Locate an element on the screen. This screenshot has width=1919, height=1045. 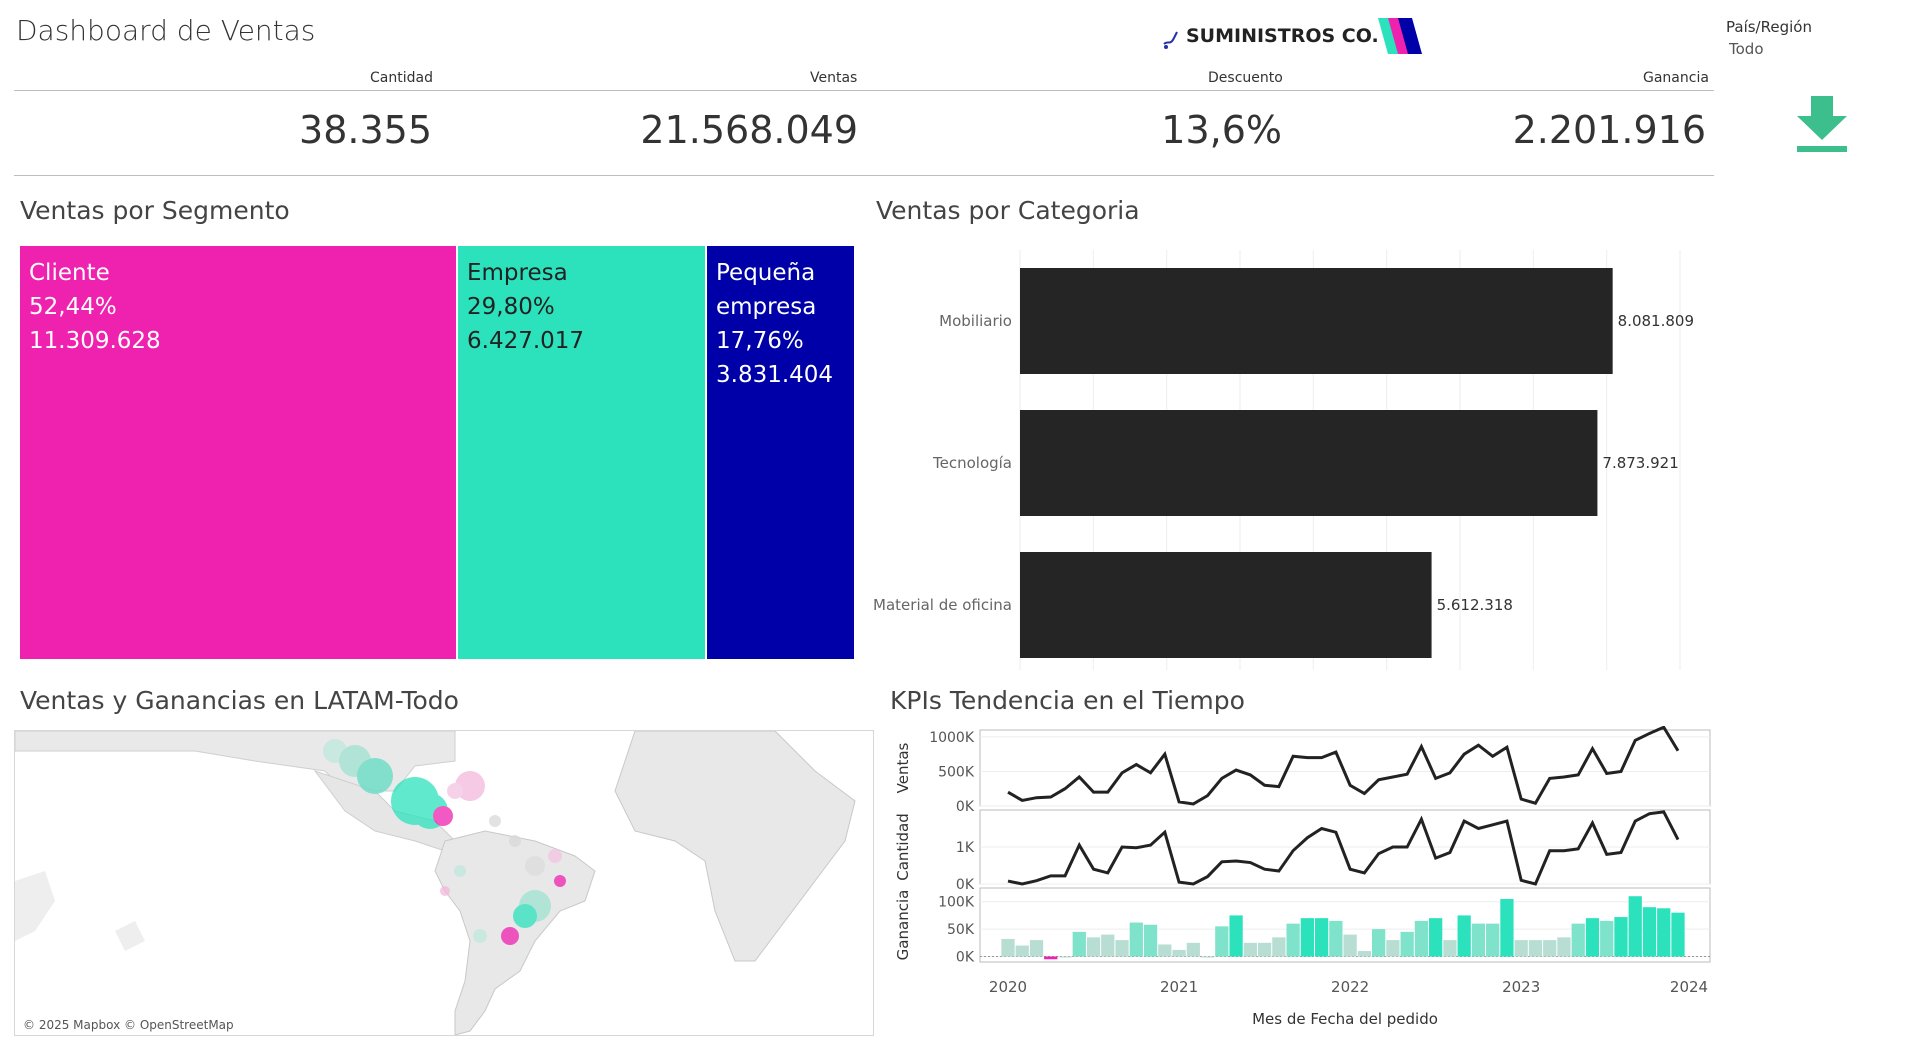
category-label: Material de oficina is located at coordinates (942, 605).